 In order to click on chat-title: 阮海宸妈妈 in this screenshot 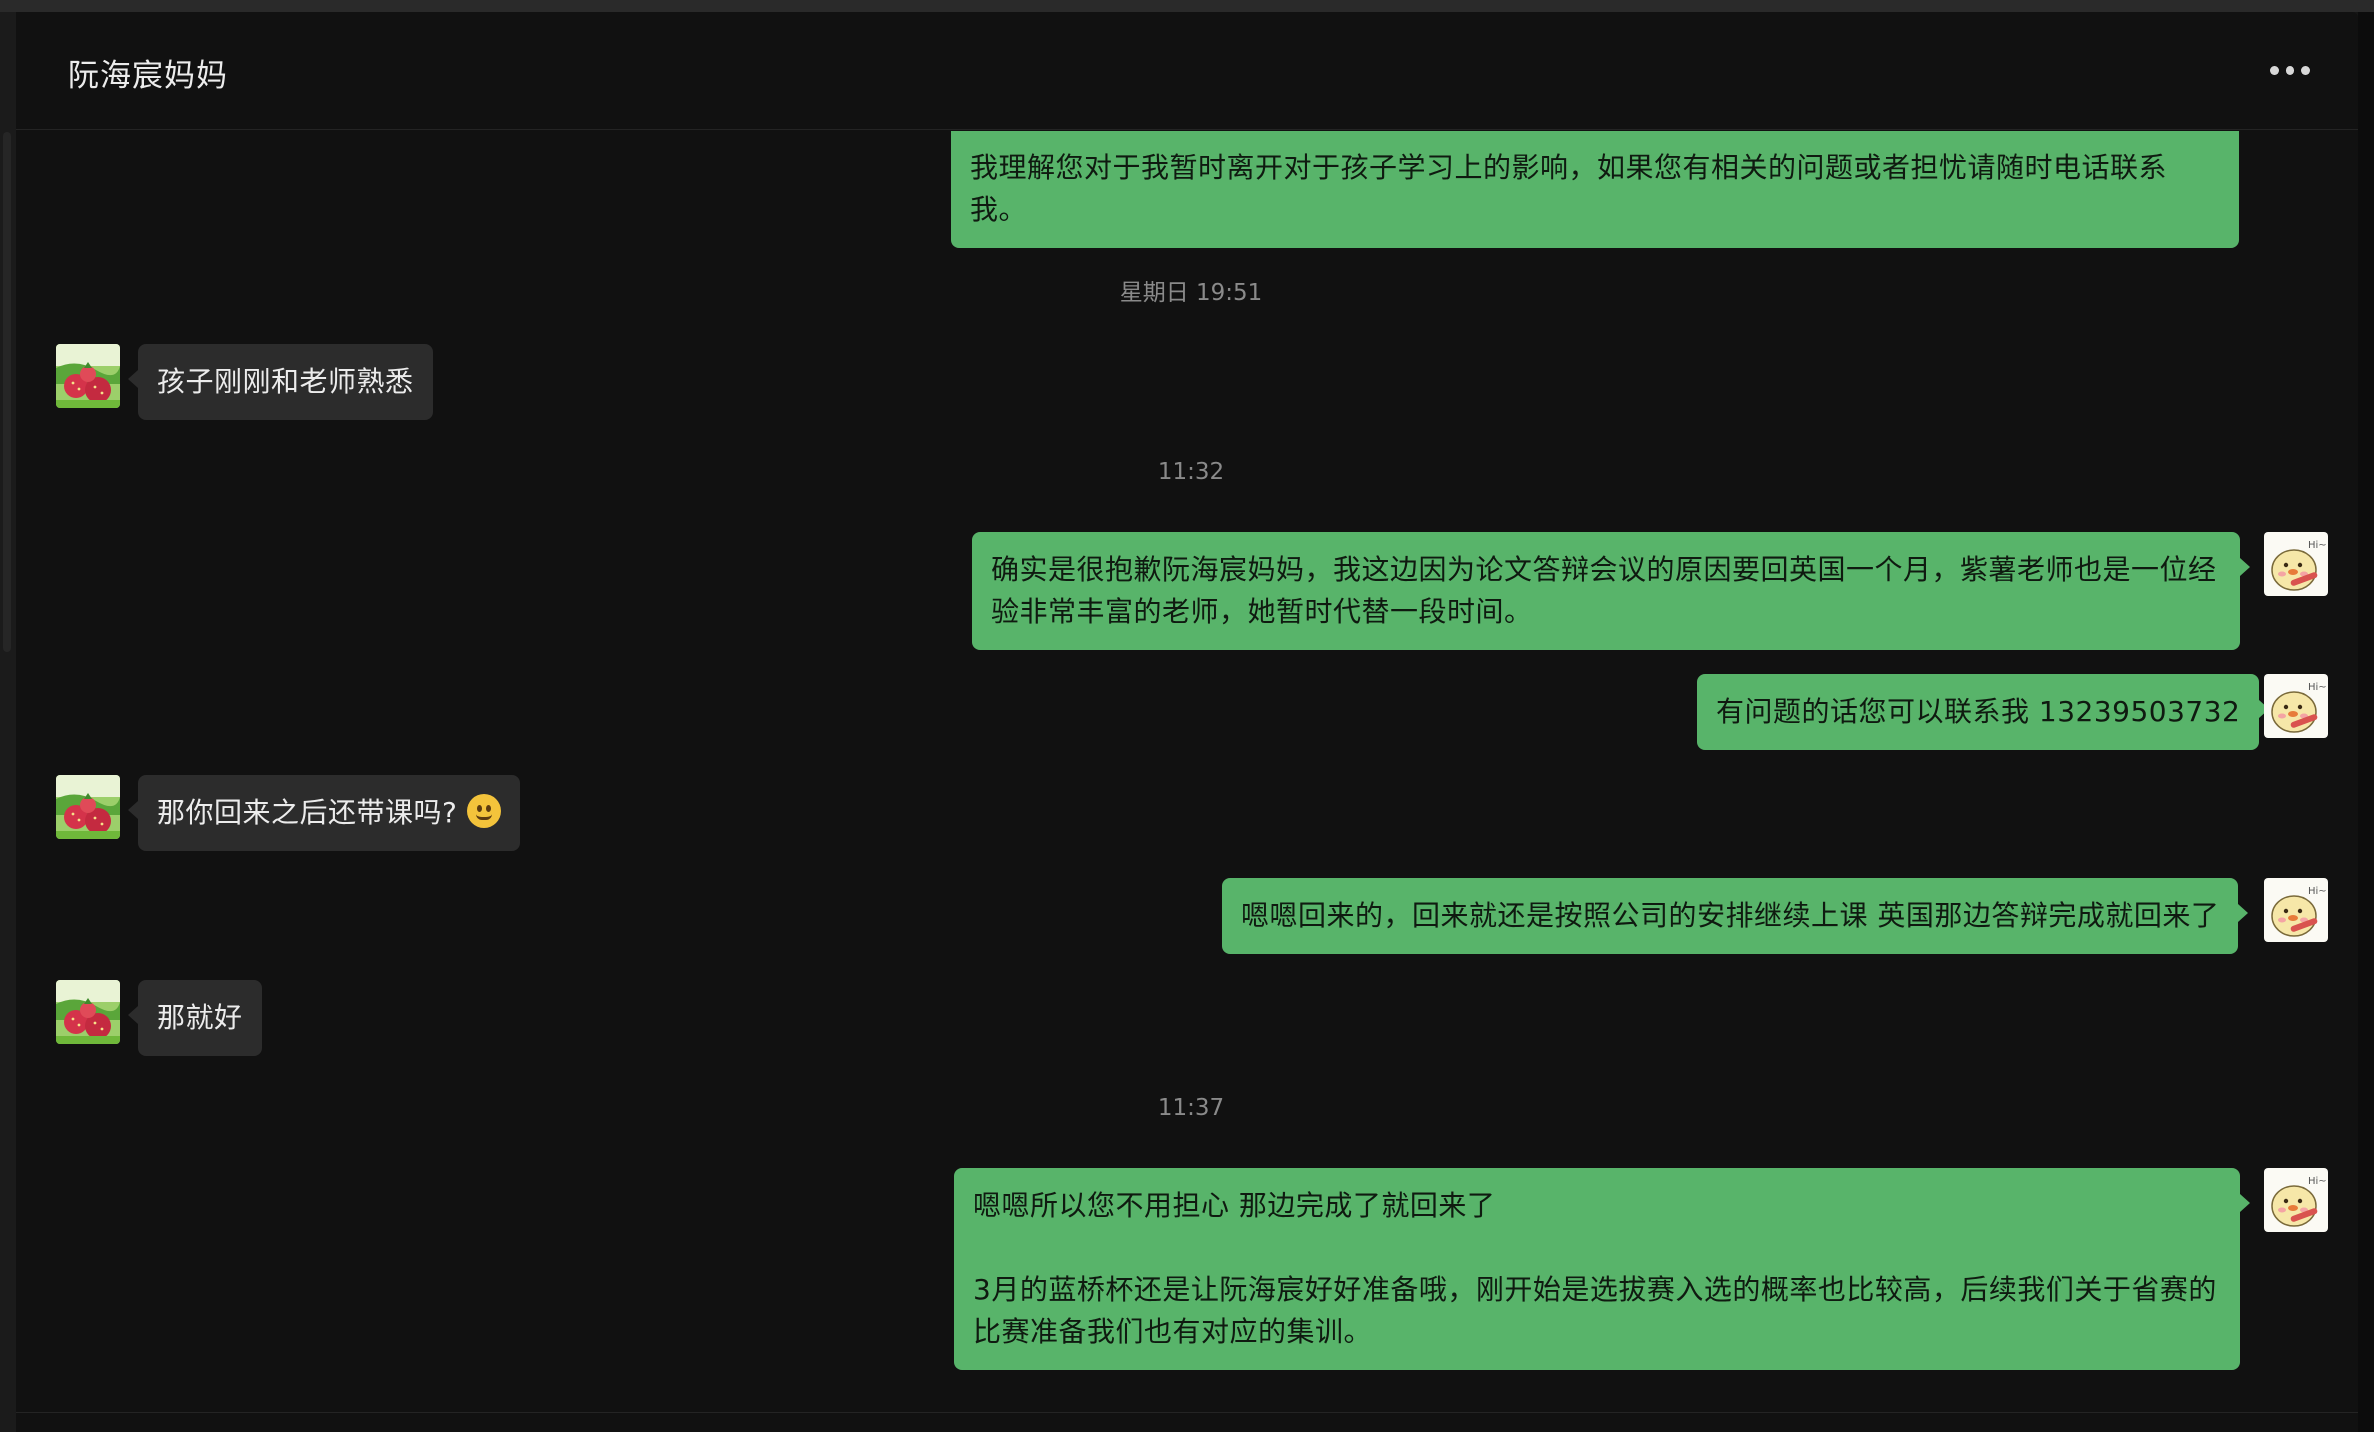, I will do `click(148, 76)`.